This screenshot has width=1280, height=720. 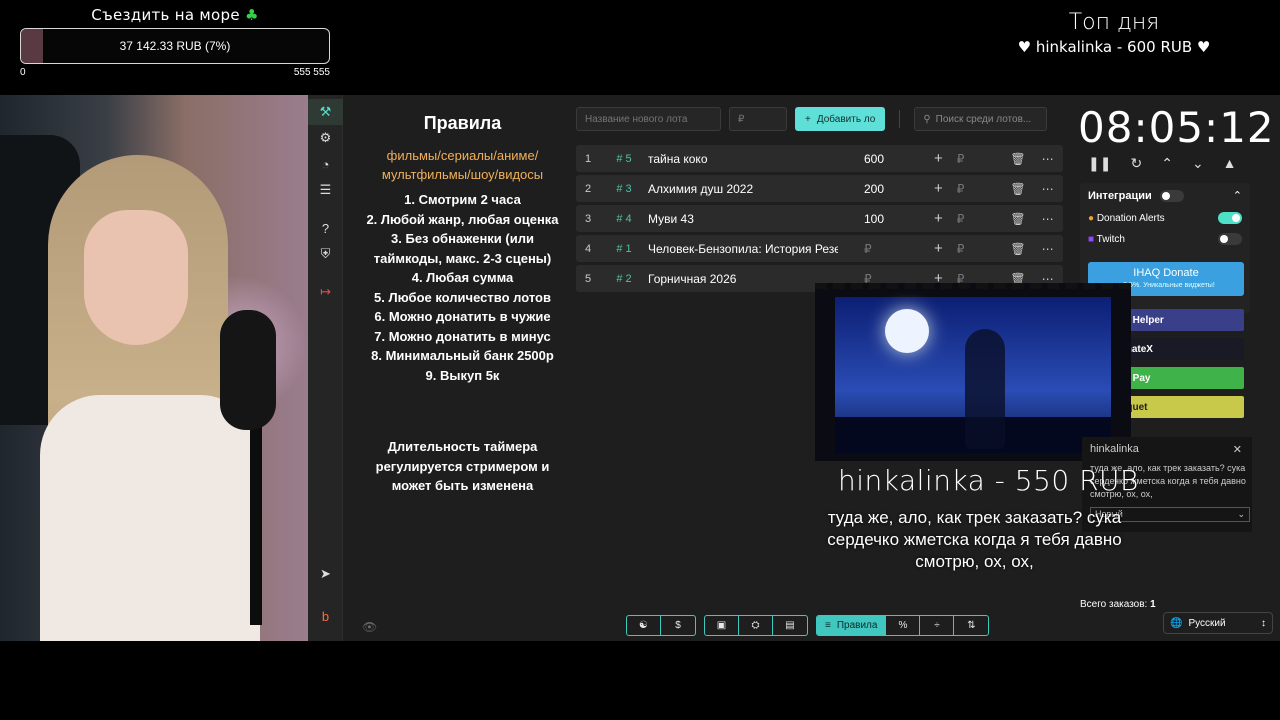 I want to click on help-icon: ?, so click(x=325, y=228).